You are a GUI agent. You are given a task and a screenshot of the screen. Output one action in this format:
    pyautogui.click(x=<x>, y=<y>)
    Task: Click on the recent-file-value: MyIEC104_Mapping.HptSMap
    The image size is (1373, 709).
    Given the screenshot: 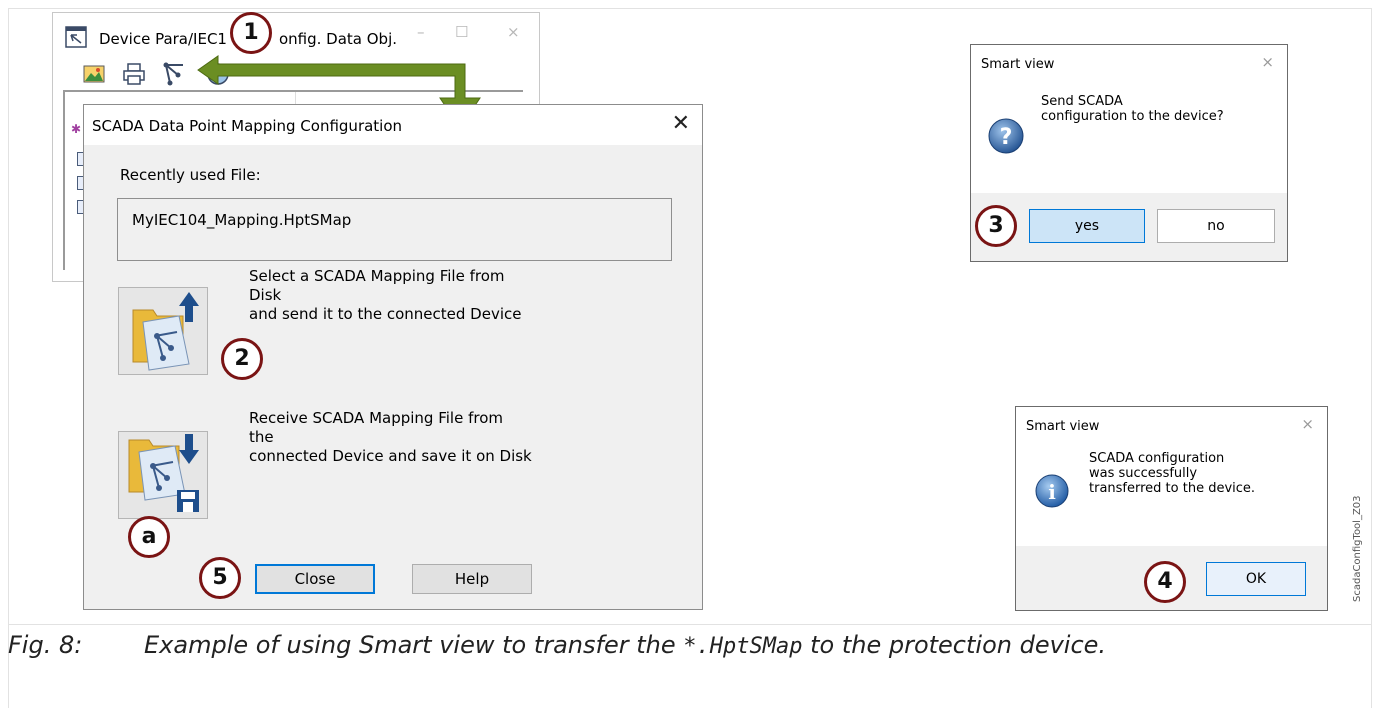 What is the action you would take?
    pyautogui.click(x=242, y=220)
    